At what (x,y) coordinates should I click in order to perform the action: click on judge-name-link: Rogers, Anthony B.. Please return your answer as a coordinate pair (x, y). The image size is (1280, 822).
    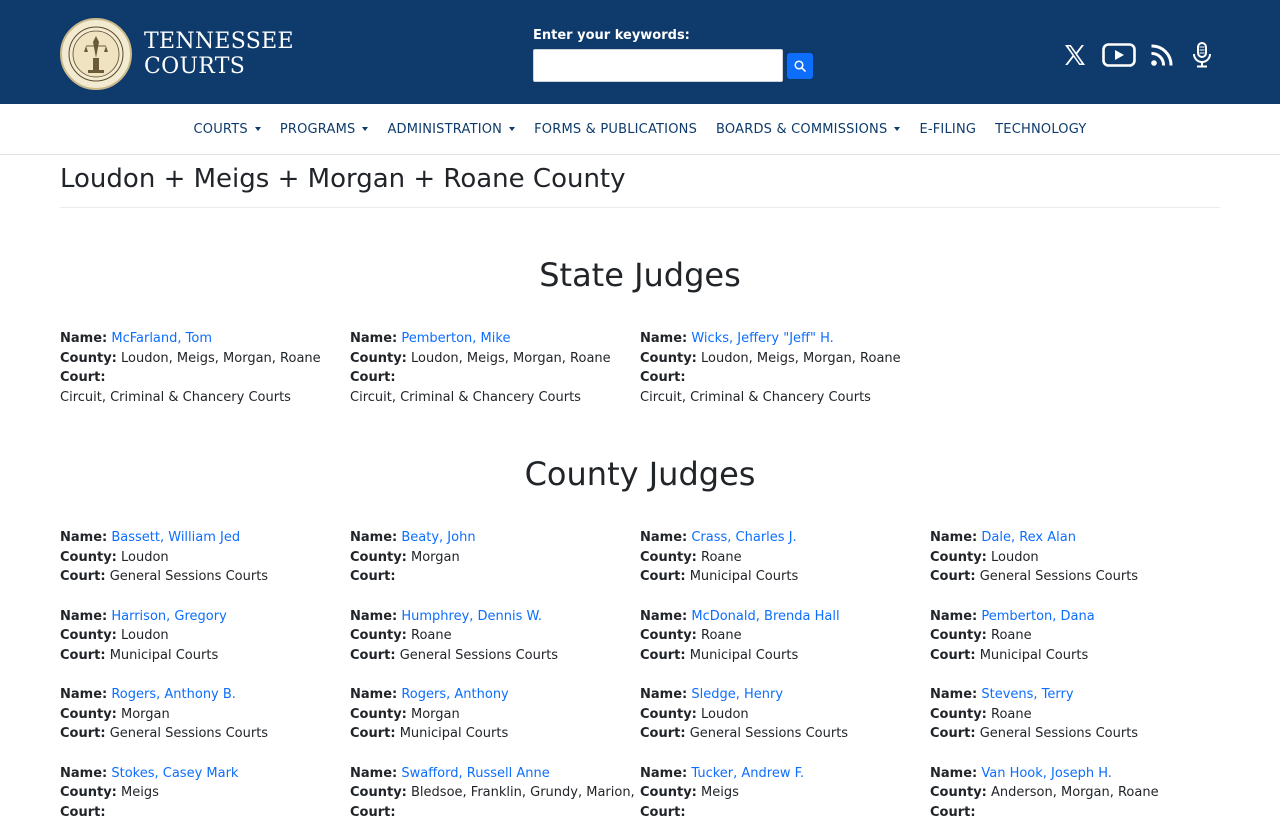
    Looking at the image, I should click on (173, 694).